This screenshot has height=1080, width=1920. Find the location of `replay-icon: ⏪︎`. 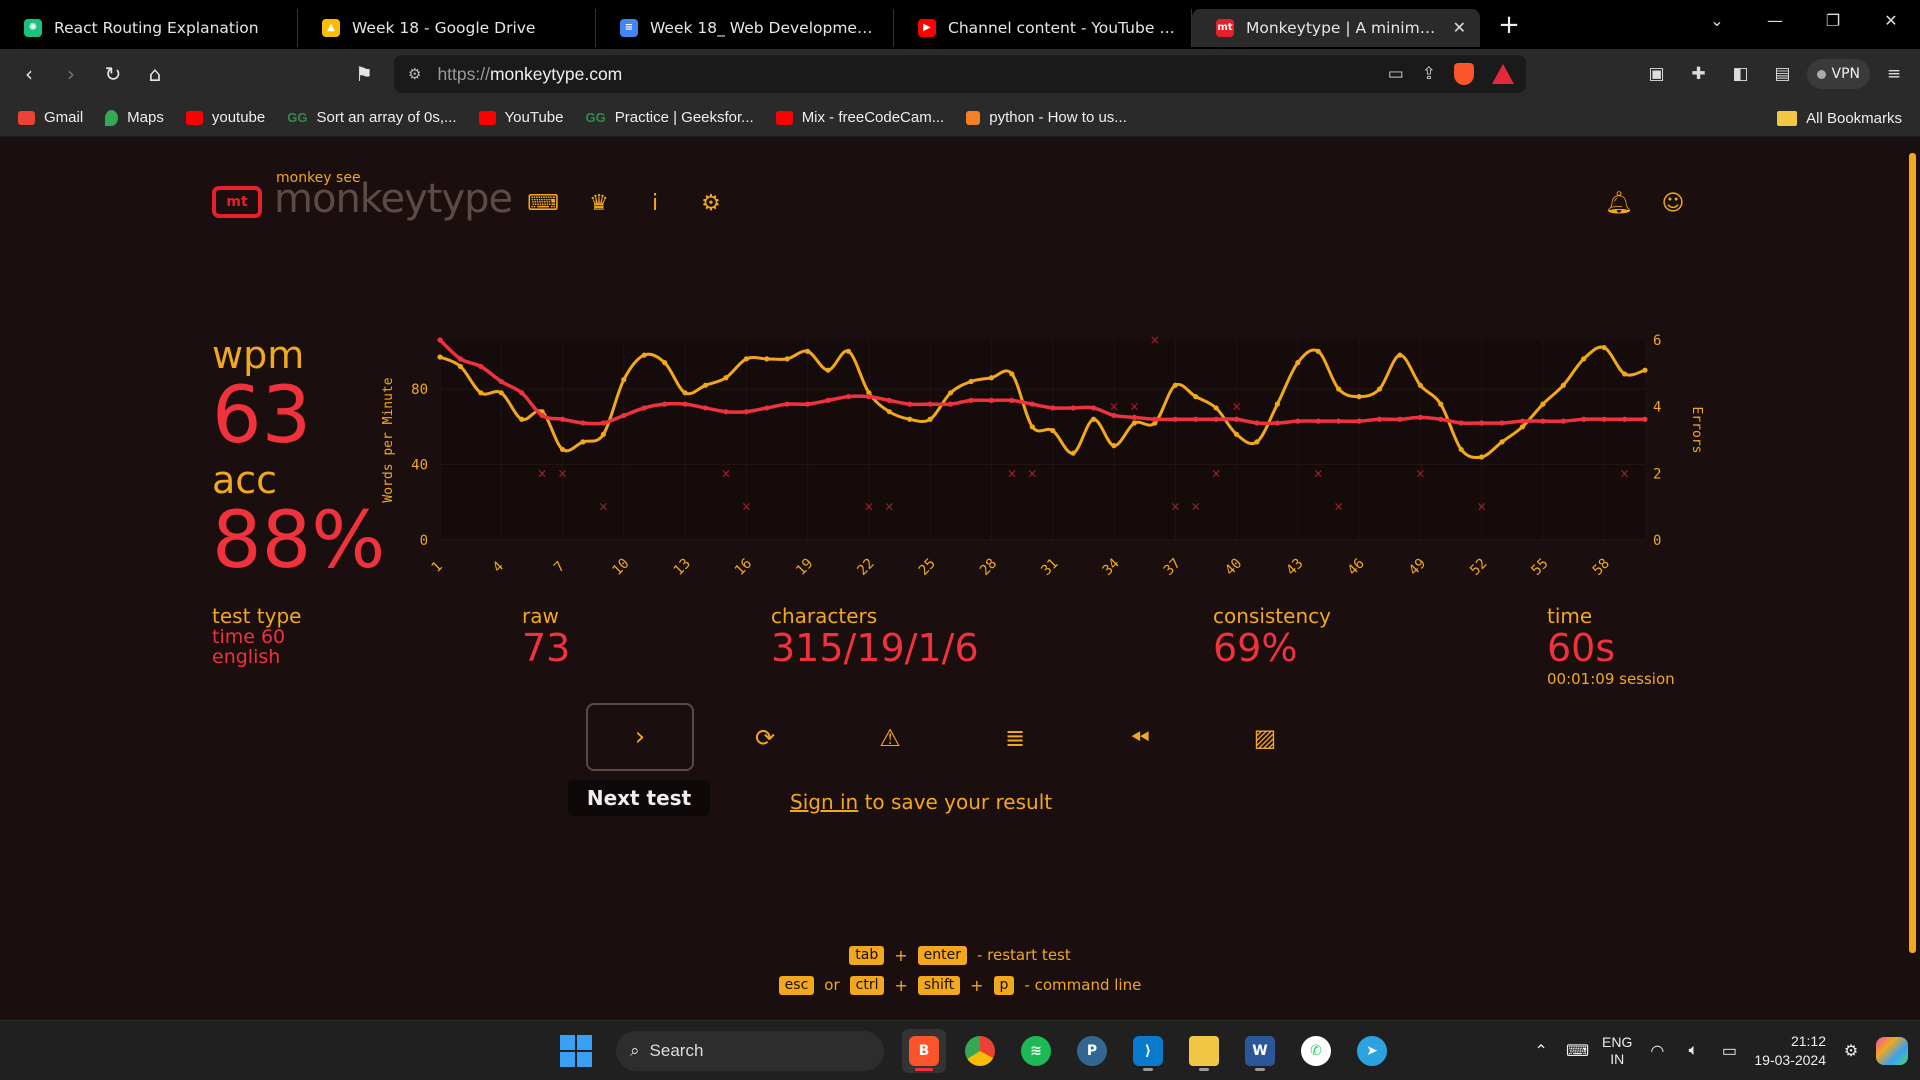

replay-icon: ⏪︎ is located at coordinates (1140, 738).